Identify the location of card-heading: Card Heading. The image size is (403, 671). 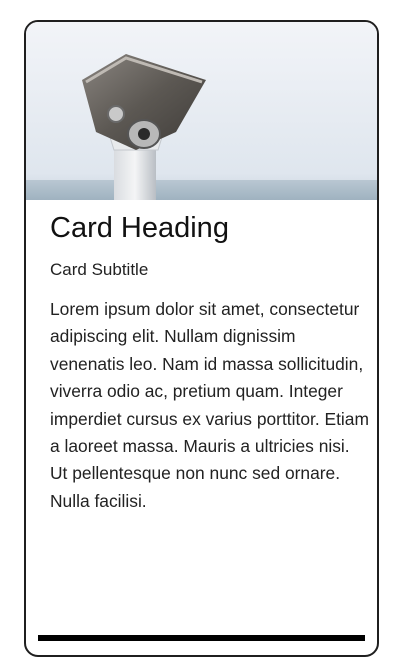
(139, 228).